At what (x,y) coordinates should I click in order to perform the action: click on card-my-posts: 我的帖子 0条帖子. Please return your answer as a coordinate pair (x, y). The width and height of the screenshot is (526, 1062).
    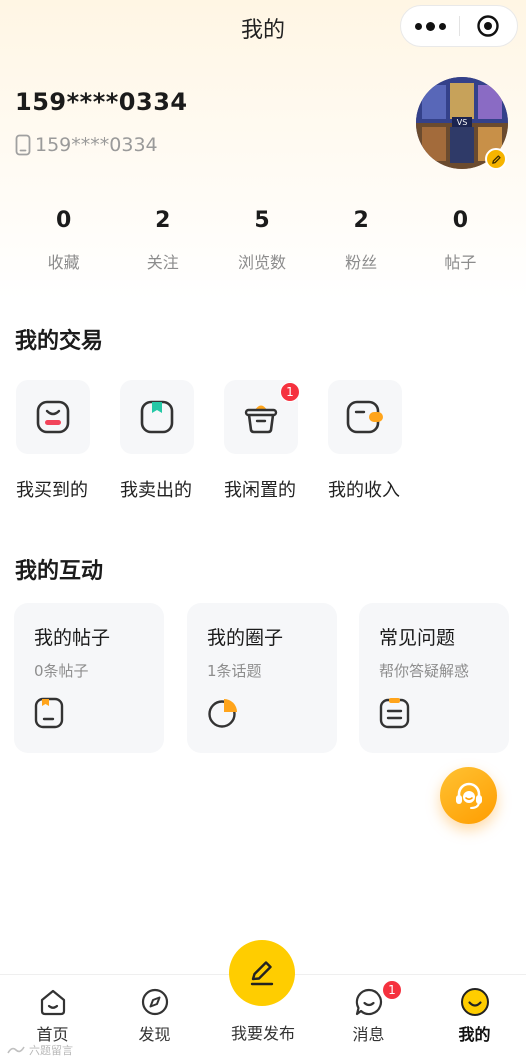
    Looking at the image, I should click on (89, 678).